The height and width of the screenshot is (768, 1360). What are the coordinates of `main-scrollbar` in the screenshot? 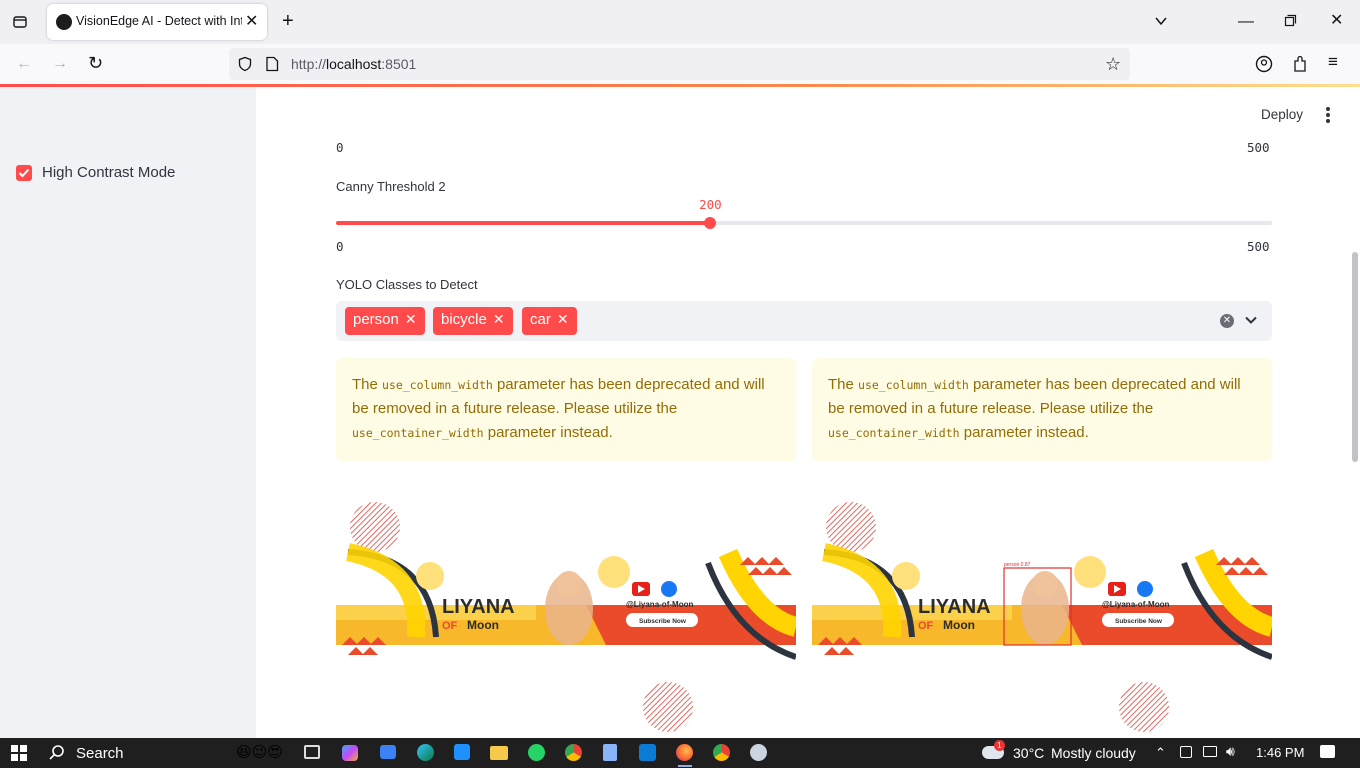 It's located at (1355, 357).